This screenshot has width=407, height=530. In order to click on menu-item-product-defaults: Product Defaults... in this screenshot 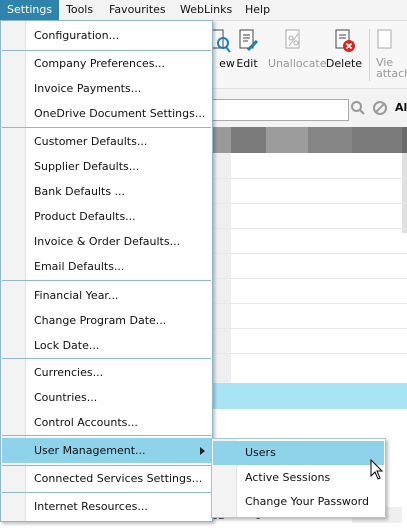, I will do `click(106, 216)`.